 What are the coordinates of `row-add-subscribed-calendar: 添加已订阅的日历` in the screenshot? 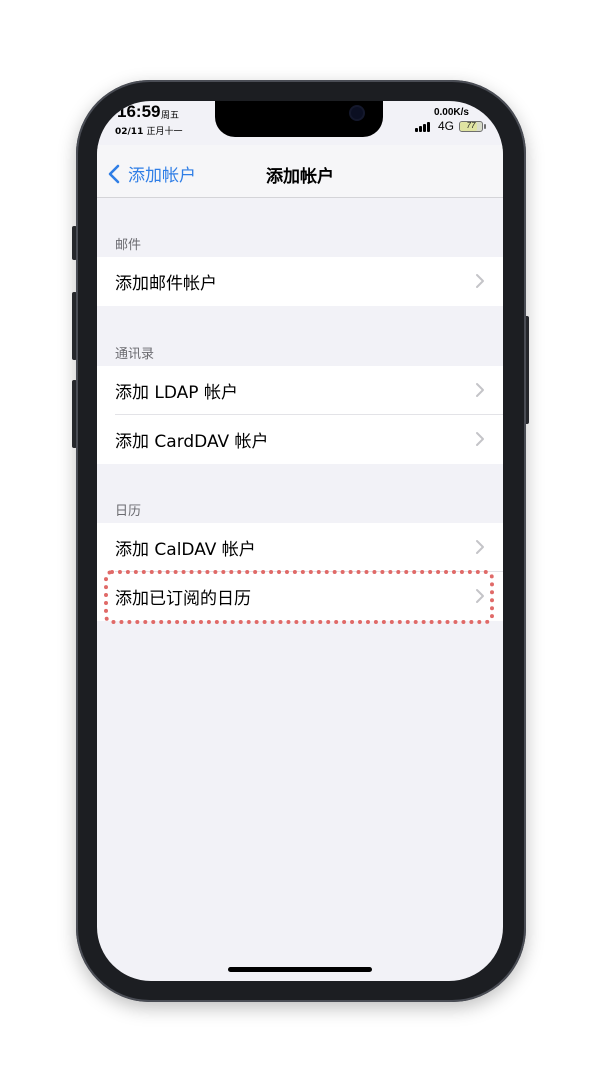 It's located at (300, 596).